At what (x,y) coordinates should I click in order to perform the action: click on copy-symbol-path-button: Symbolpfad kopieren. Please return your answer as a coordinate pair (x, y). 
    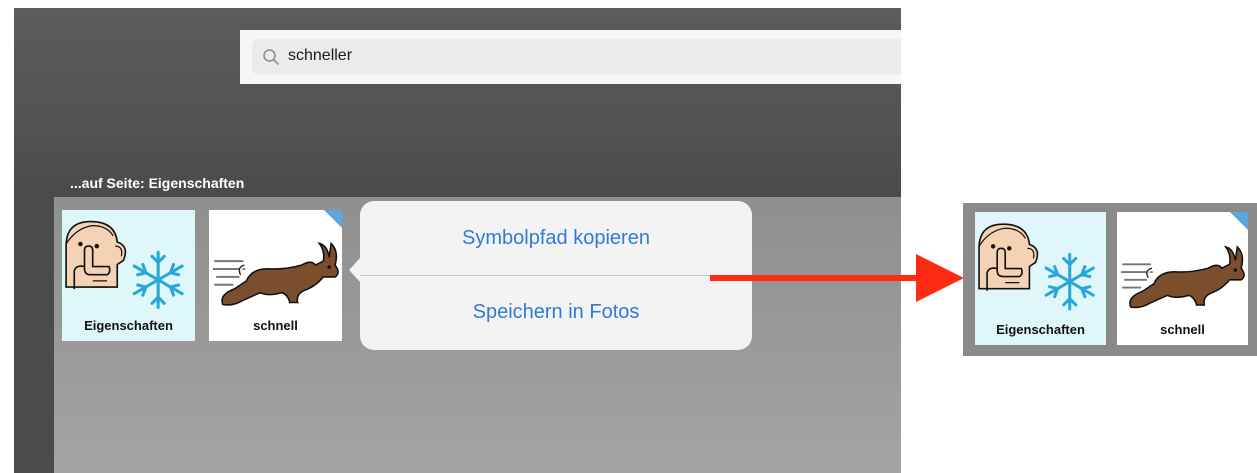
    Looking at the image, I should click on (556, 238).